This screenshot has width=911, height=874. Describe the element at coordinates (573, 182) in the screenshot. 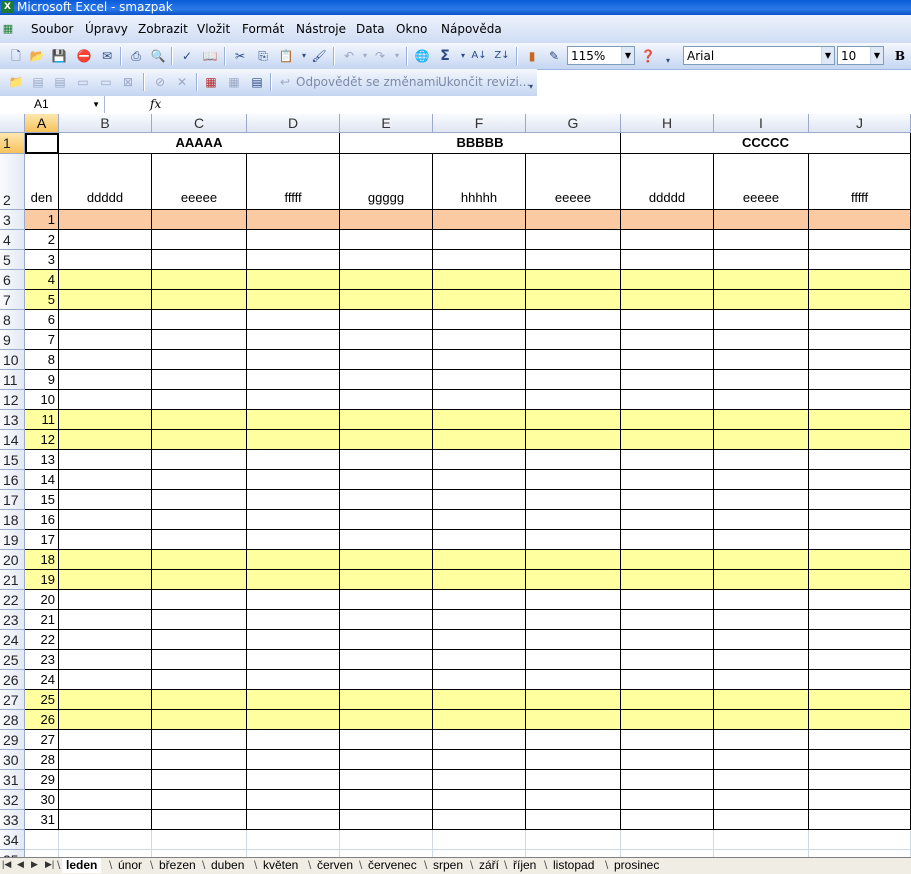

I see `column-label: eeeee` at that location.